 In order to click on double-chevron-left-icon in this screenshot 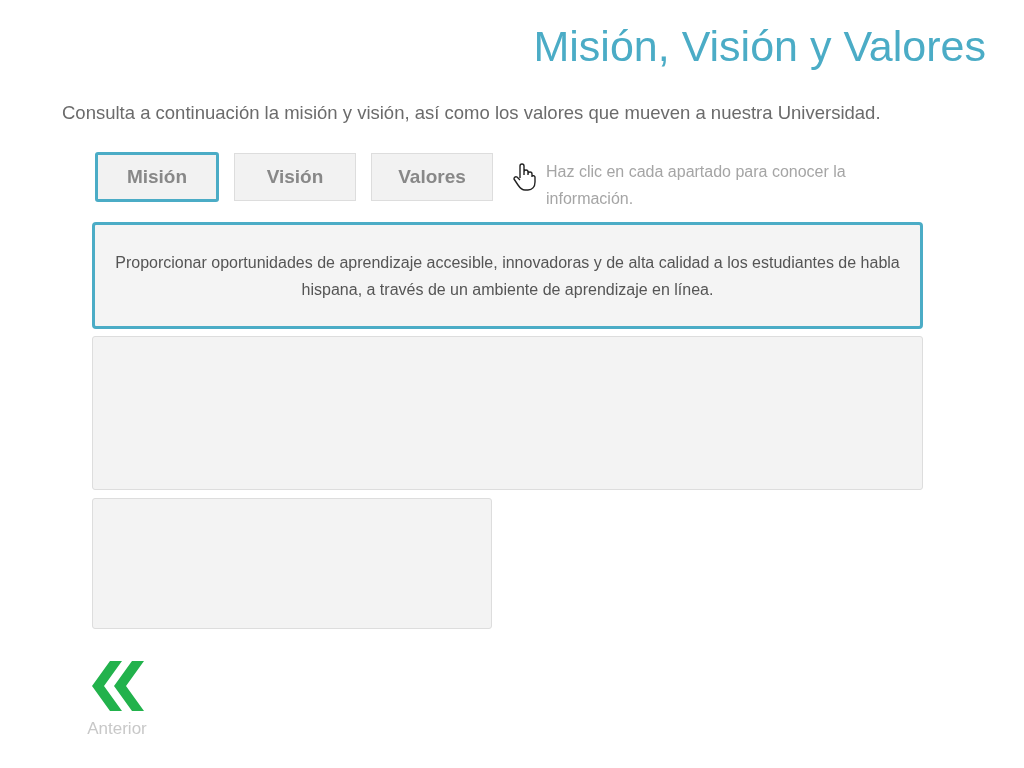, I will do `click(117, 686)`.